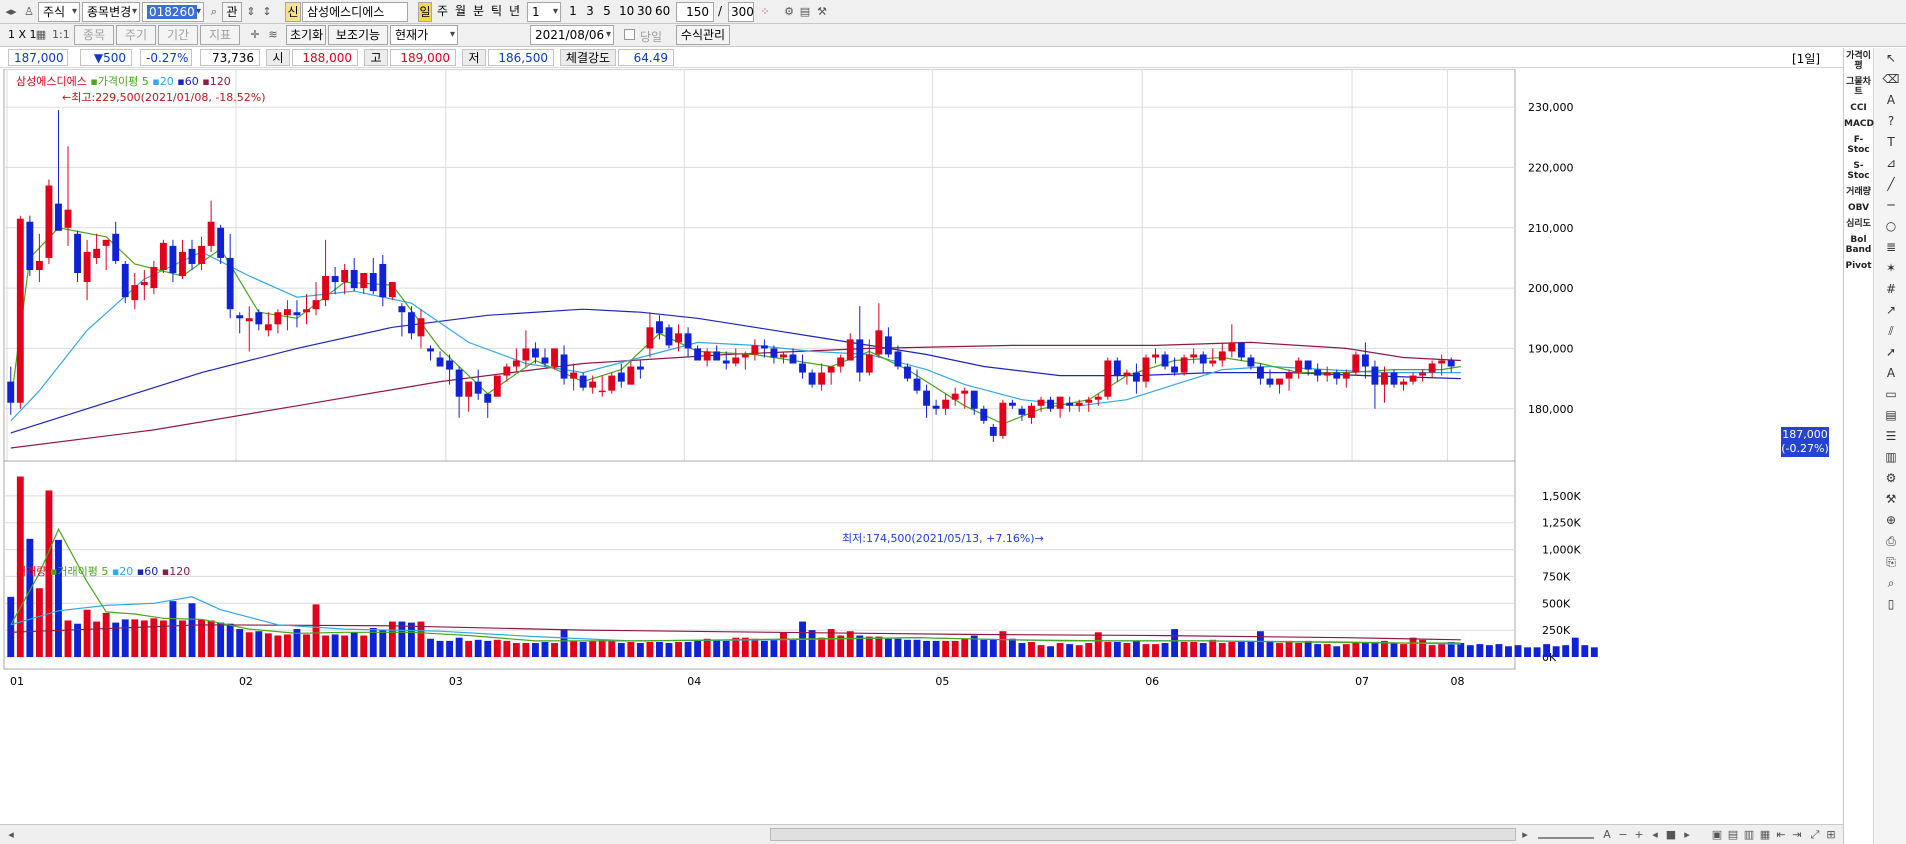  What do you see at coordinates (1891, 541) in the screenshot?
I see `print-icon: ⎙` at bounding box center [1891, 541].